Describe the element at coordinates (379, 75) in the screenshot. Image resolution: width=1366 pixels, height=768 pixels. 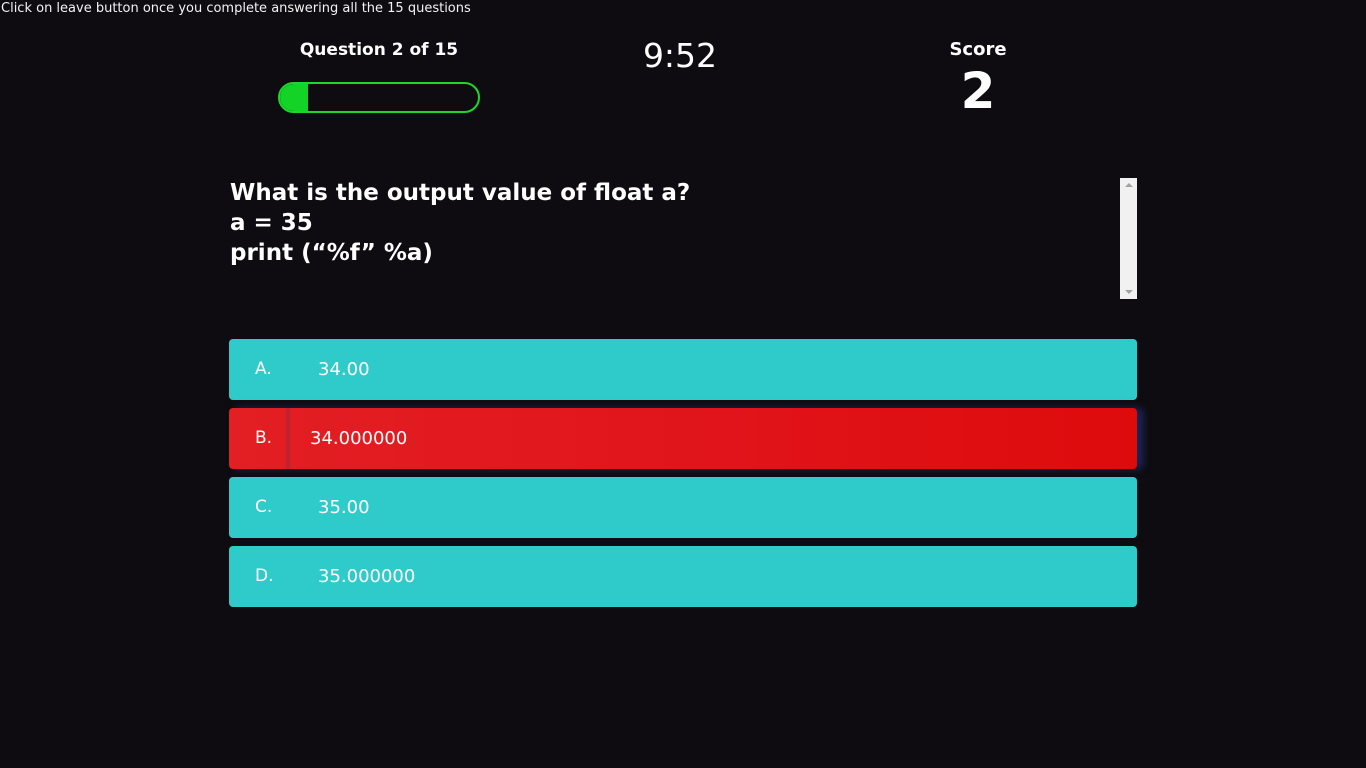
I see `question-progress: Question 2 of 15` at that location.